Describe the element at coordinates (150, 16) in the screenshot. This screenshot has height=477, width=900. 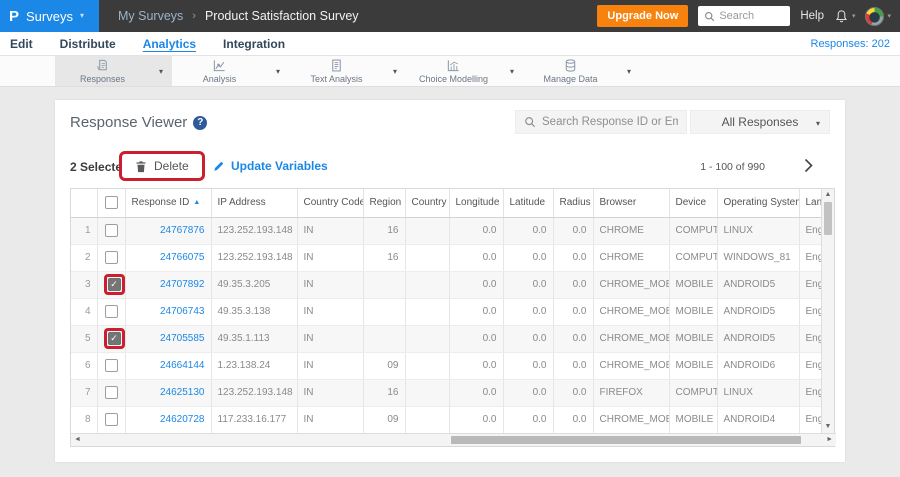
I see `breadcrumb-my-surveys: My Surveys` at that location.